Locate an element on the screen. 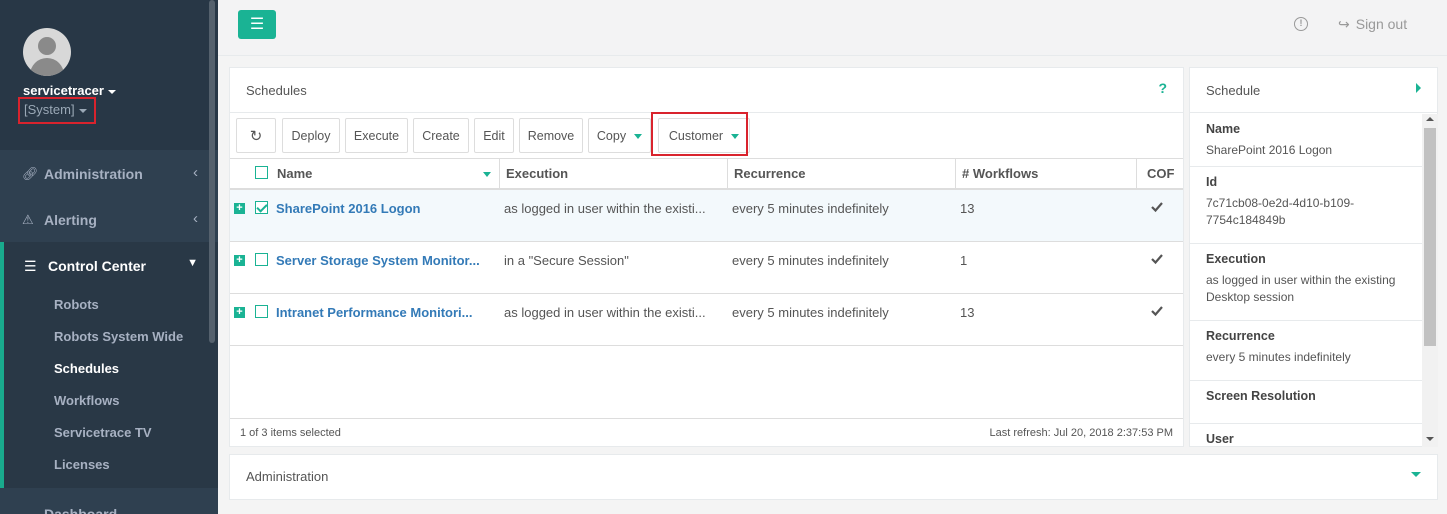 The image size is (1447, 514). role-label: [System] is located at coordinates (49, 109).